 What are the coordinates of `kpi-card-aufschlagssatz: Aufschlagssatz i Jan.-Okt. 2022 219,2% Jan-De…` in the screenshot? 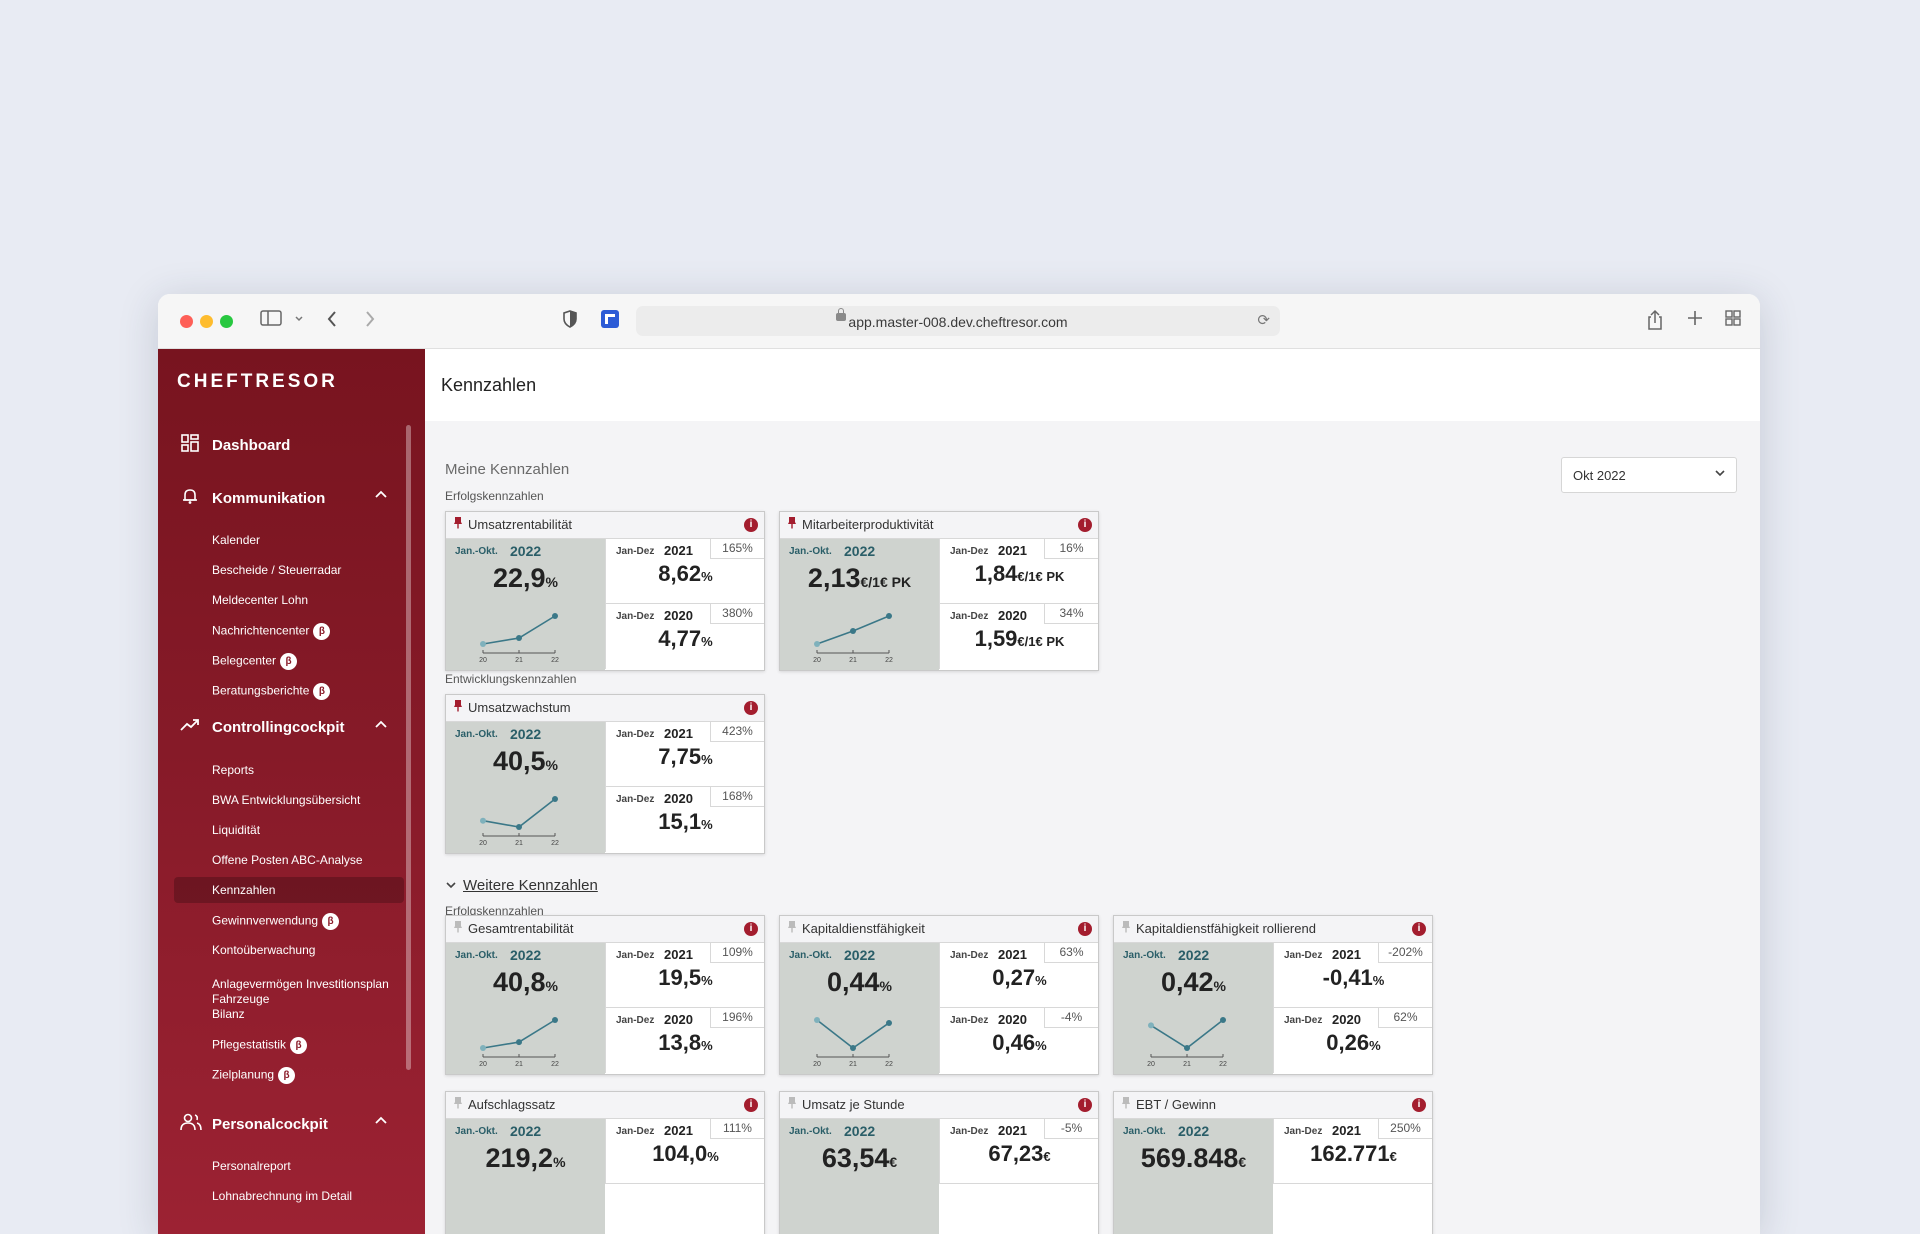 It's located at (605, 1162).